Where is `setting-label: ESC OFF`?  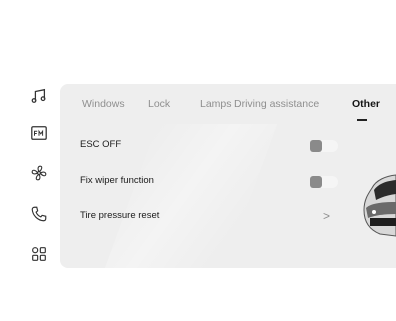
setting-label: ESC OFF is located at coordinates (101, 144).